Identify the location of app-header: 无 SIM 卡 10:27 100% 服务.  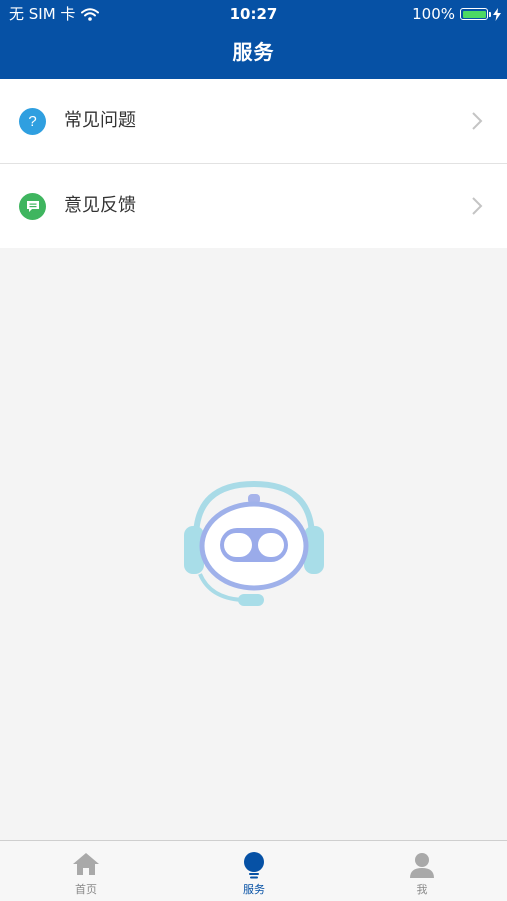
(253, 39).